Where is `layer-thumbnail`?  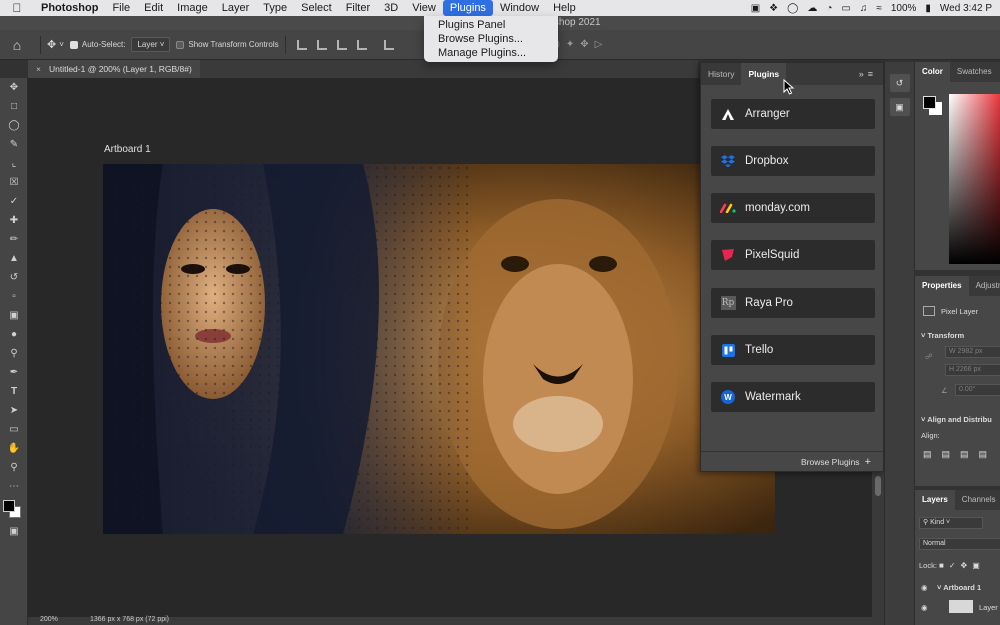 layer-thumbnail is located at coordinates (961, 606).